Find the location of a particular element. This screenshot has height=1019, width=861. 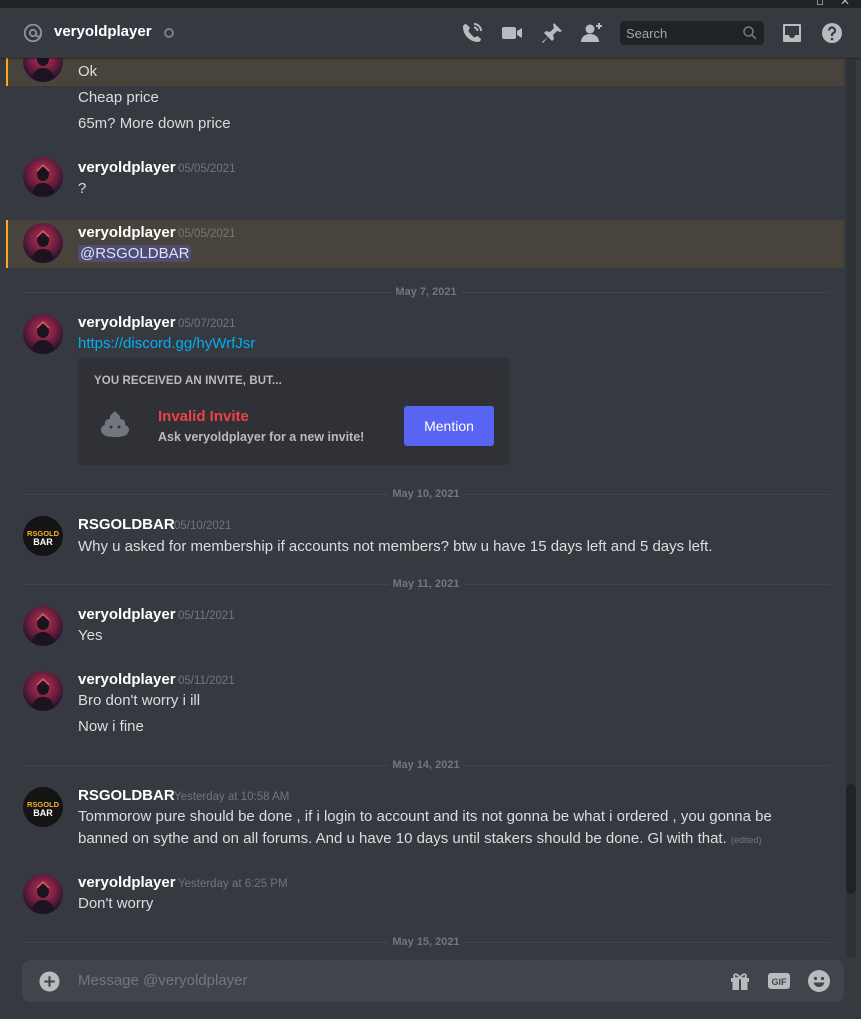

message-text: Ok is located at coordinates (88, 71).